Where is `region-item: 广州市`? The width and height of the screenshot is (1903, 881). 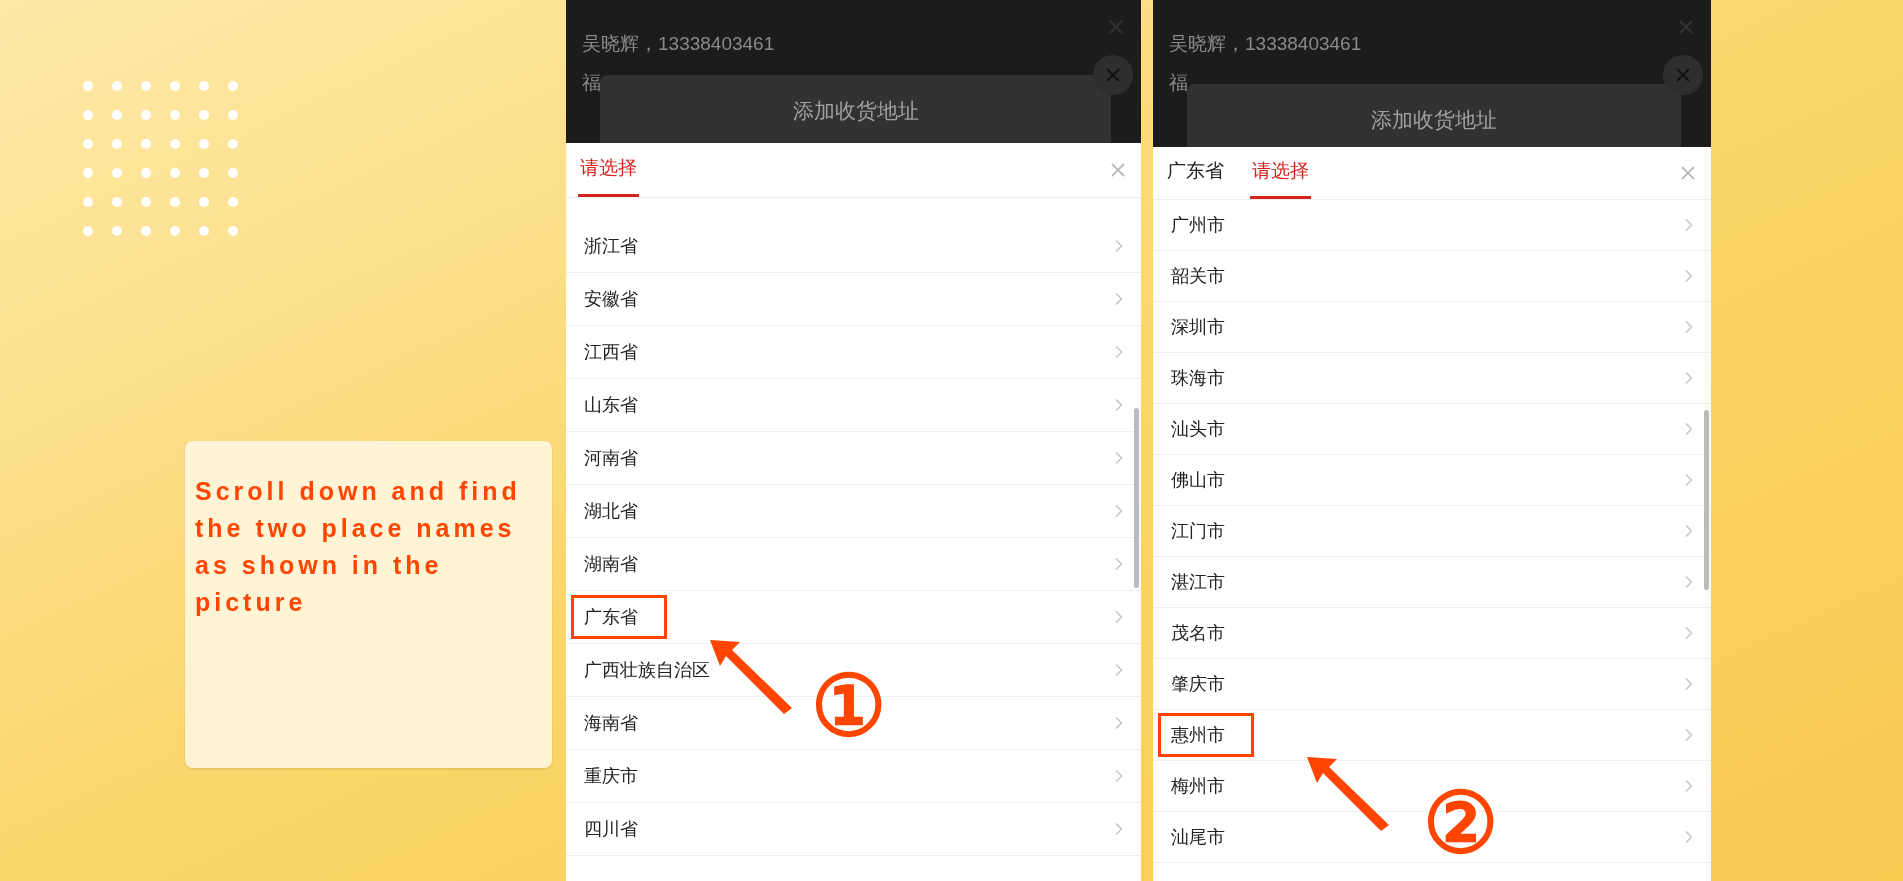 region-item: 广州市 is located at coordinates (1198, 225).